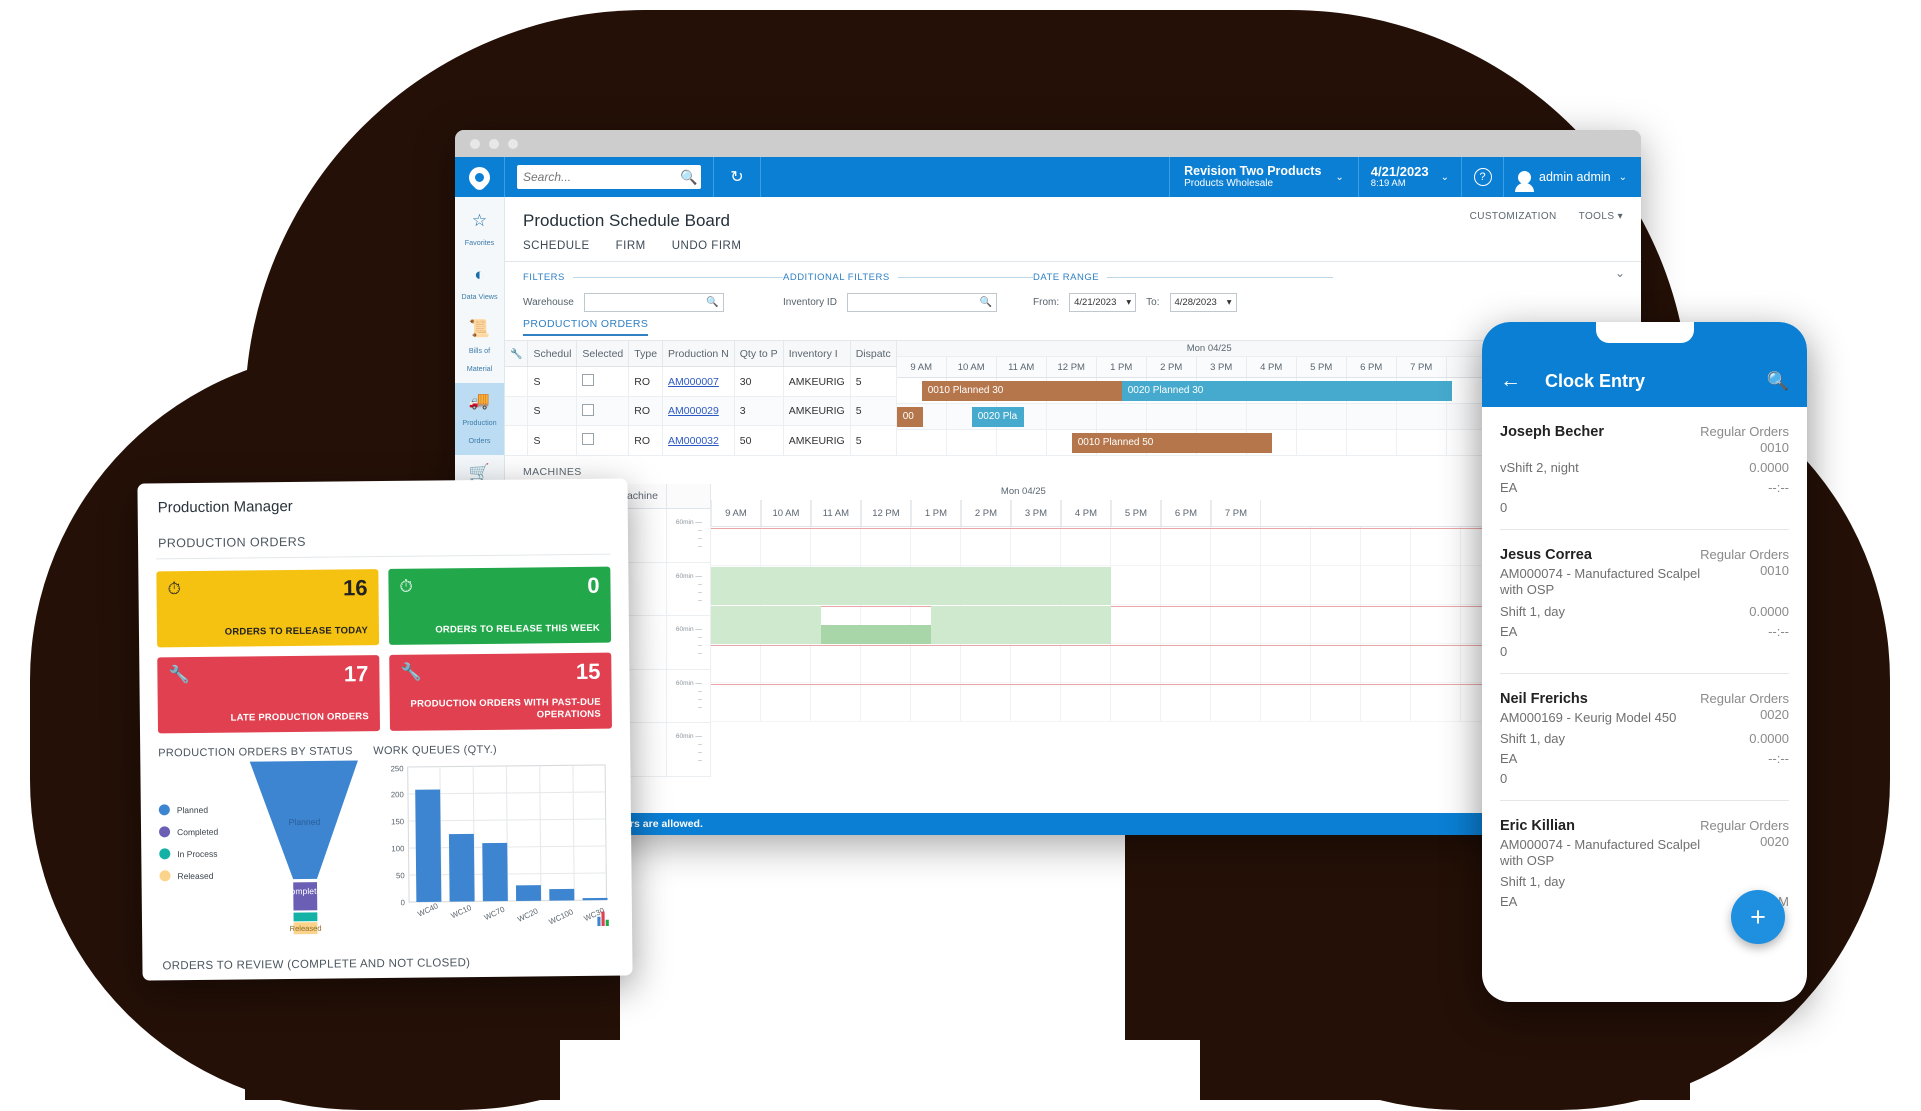 Image resolution: width=1921 pixels, height=1111 pixels. What do you see at coordinates (1620, 273) in the screenshot?
I see `collapse-filters-icon: ⌄` at bounding box center [1620, 273].